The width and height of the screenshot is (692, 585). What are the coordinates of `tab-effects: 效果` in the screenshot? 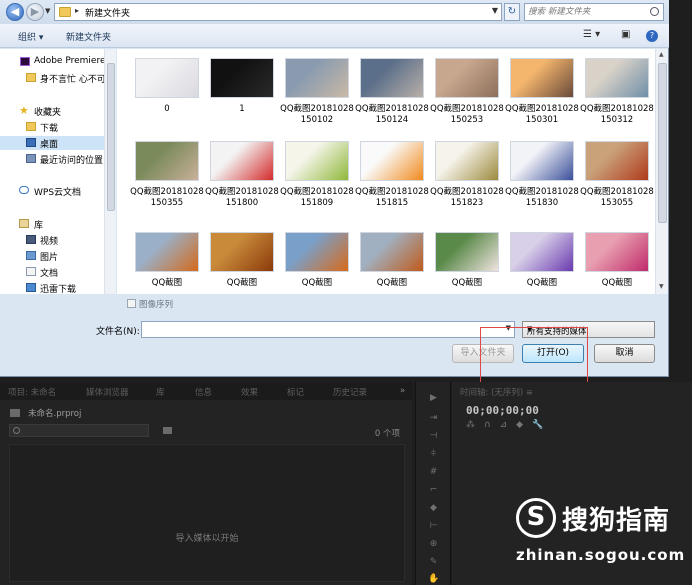 It's located at (249, 392).